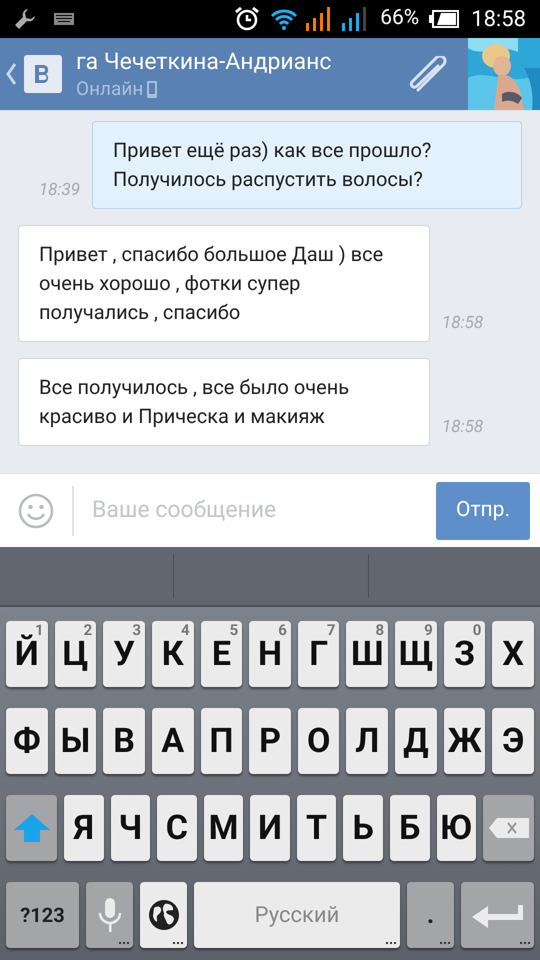 This screenshot has width=540, height=960. I want to click on backspace-icon, so click(508, 828).